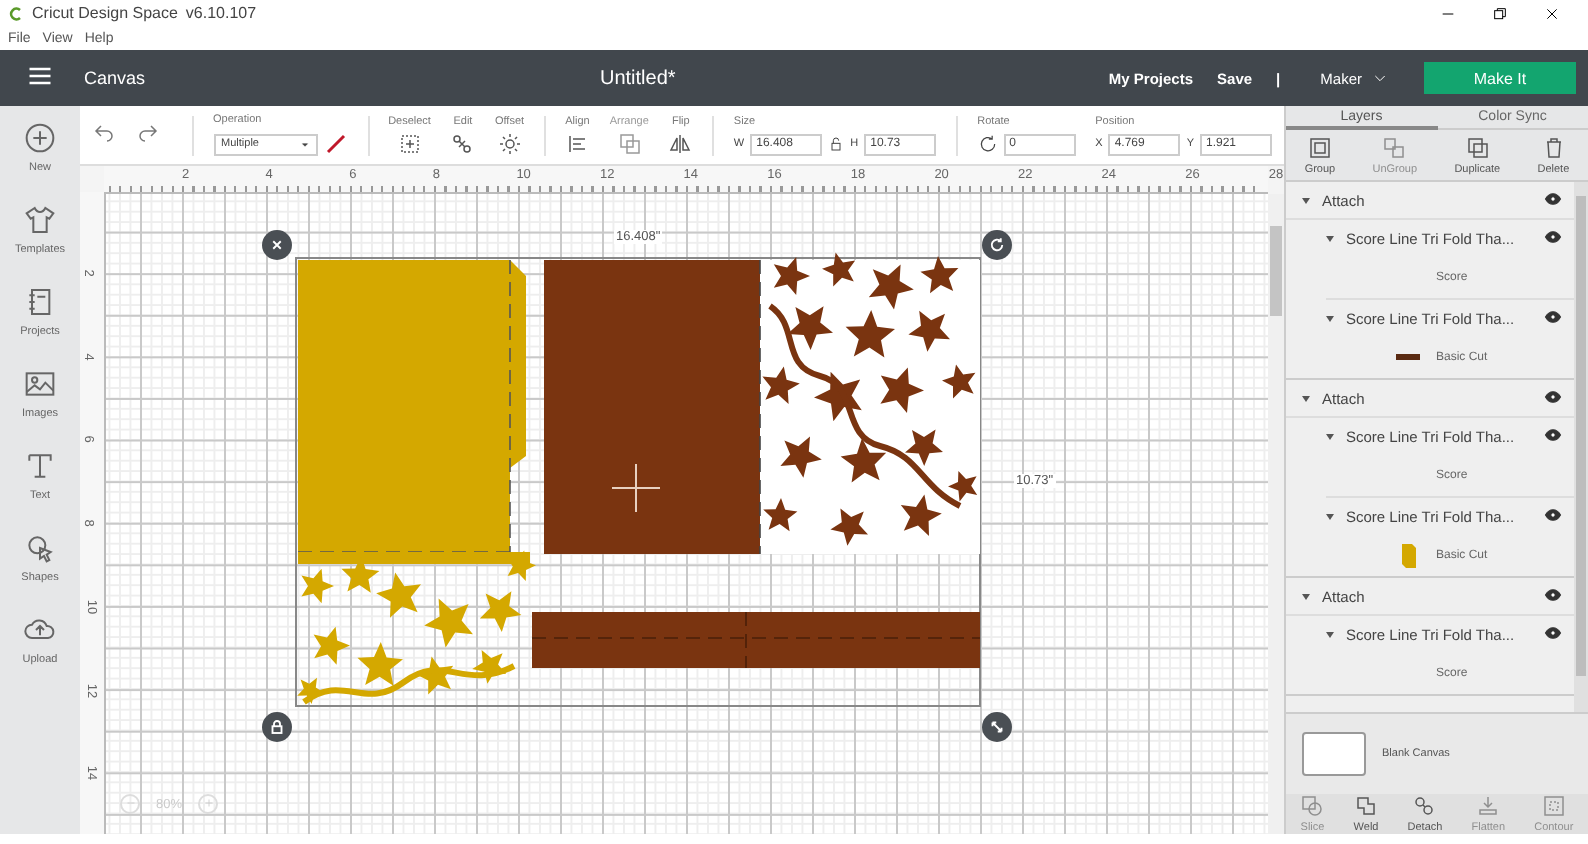 The height and width of the screenshot is (844, 1588). Describe the element at coordinates (997, 727) in the screenshot. I see `resize-icon` at that location.